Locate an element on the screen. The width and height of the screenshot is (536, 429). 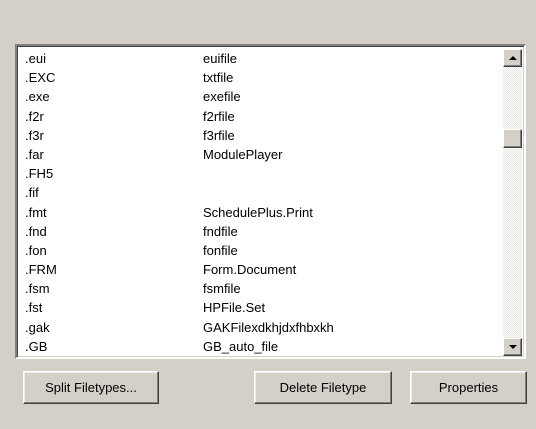
filetype-extension: .FRM is located at coordinates (41, 270).